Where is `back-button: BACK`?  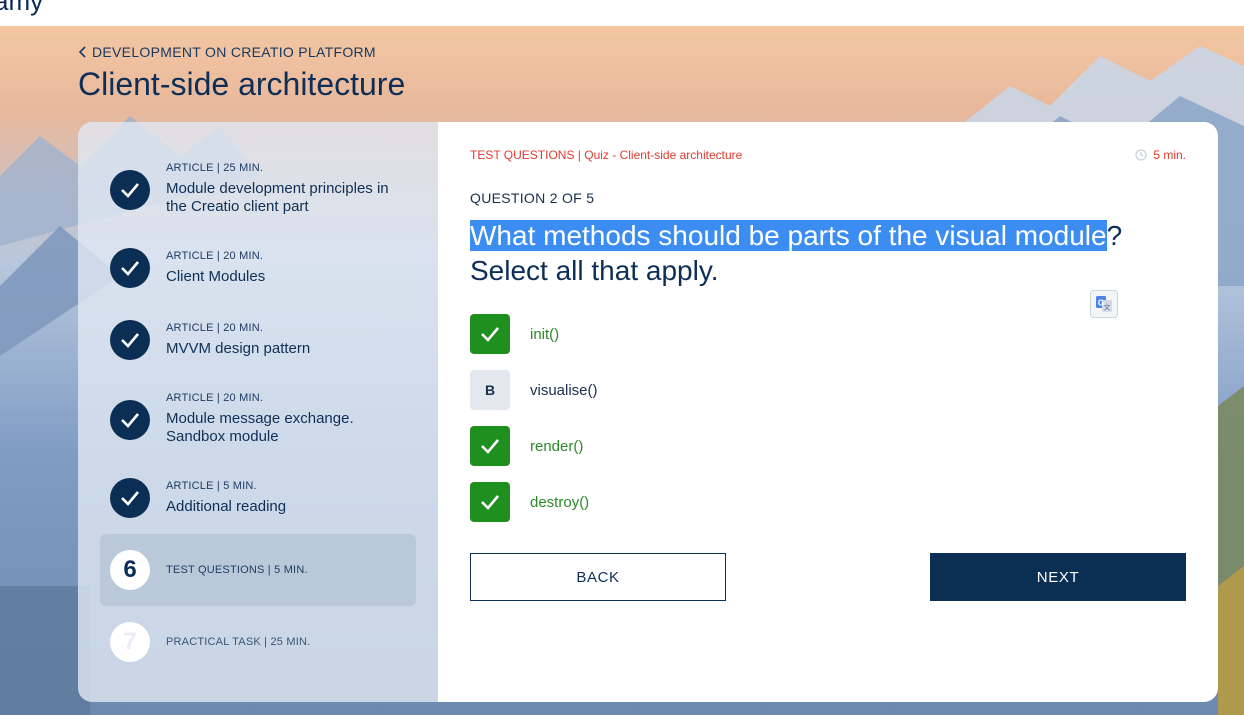 back-button: BACK is located at coordinates (598, 577).